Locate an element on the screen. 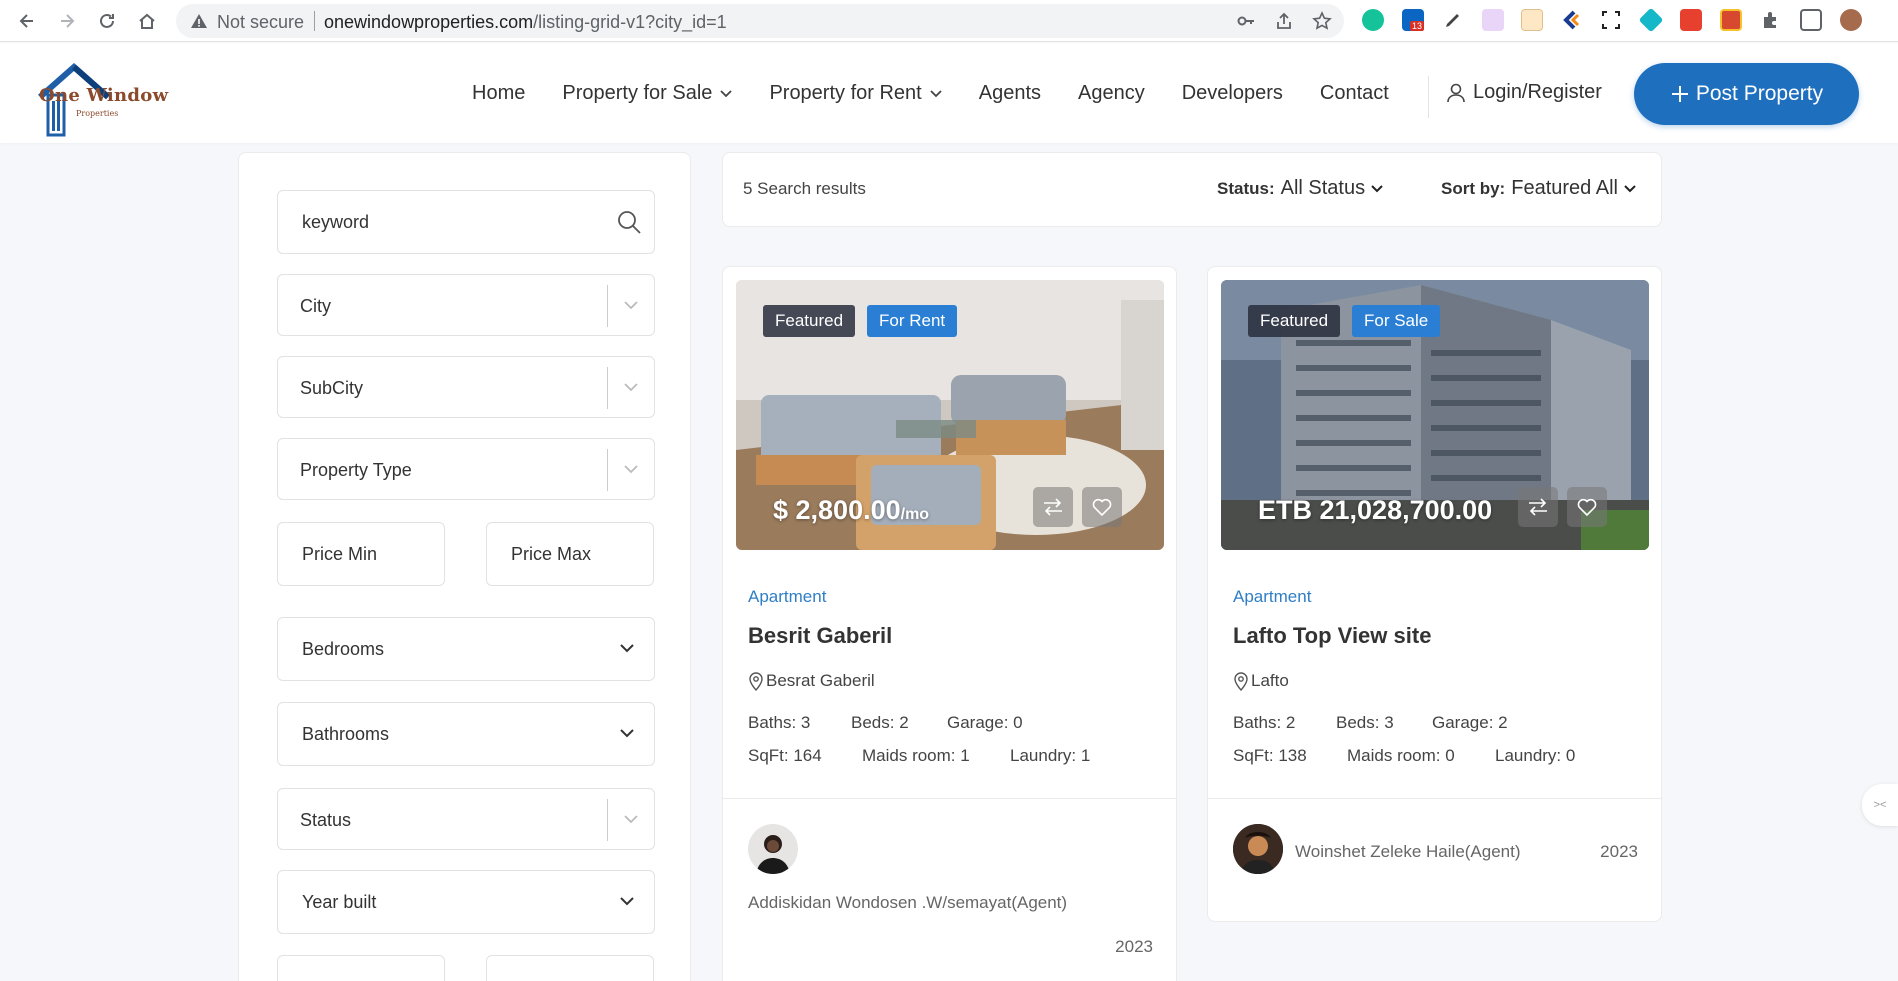  subcity-select: SubCity is located at coordinates (466, 387).